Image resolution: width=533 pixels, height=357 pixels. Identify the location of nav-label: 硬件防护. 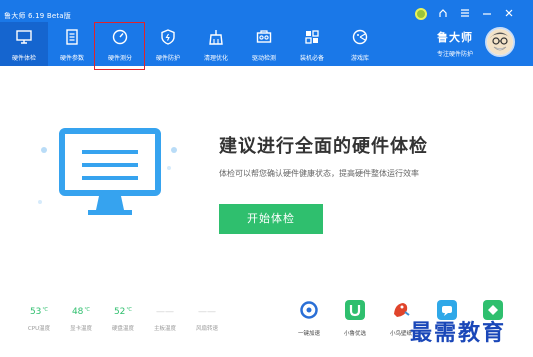
(167, 58).